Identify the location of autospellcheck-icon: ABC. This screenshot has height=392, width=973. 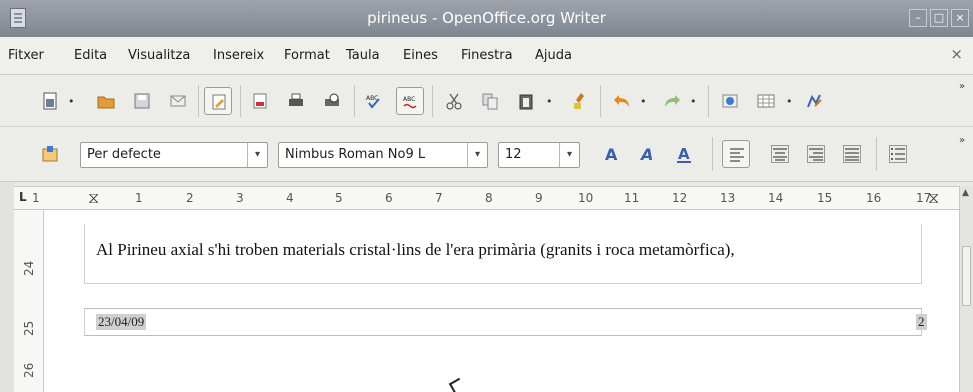
(410, 101).